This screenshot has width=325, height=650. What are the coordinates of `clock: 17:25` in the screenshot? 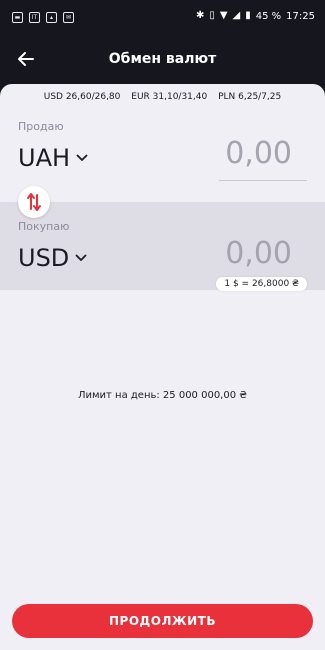 It's located at (300, 16).